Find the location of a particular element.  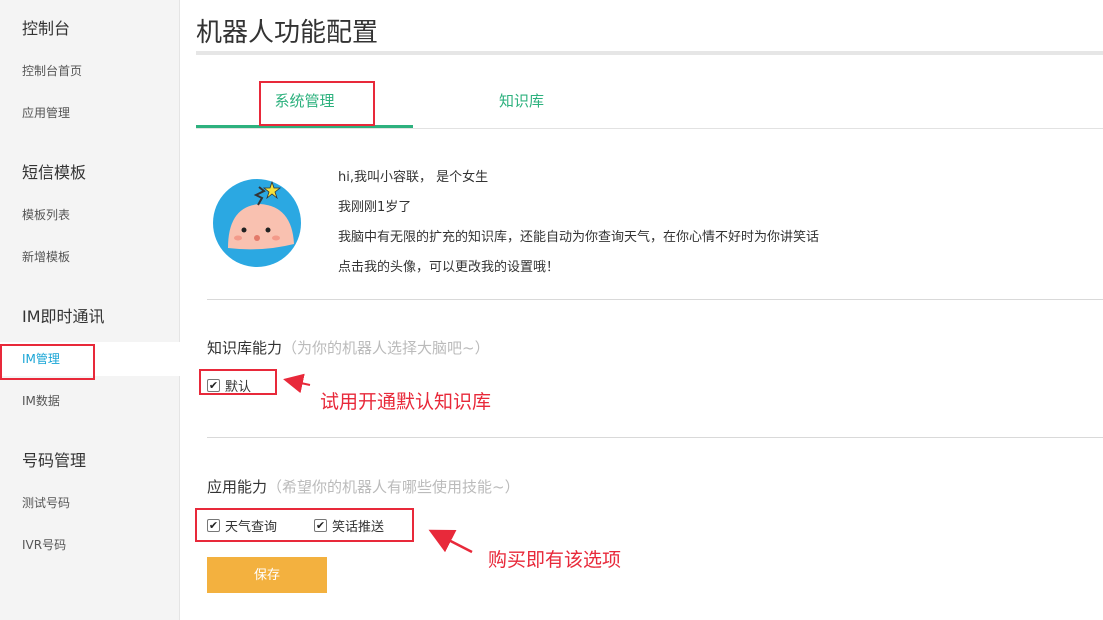

annotation-arrows is located at coordinates (378, 463).